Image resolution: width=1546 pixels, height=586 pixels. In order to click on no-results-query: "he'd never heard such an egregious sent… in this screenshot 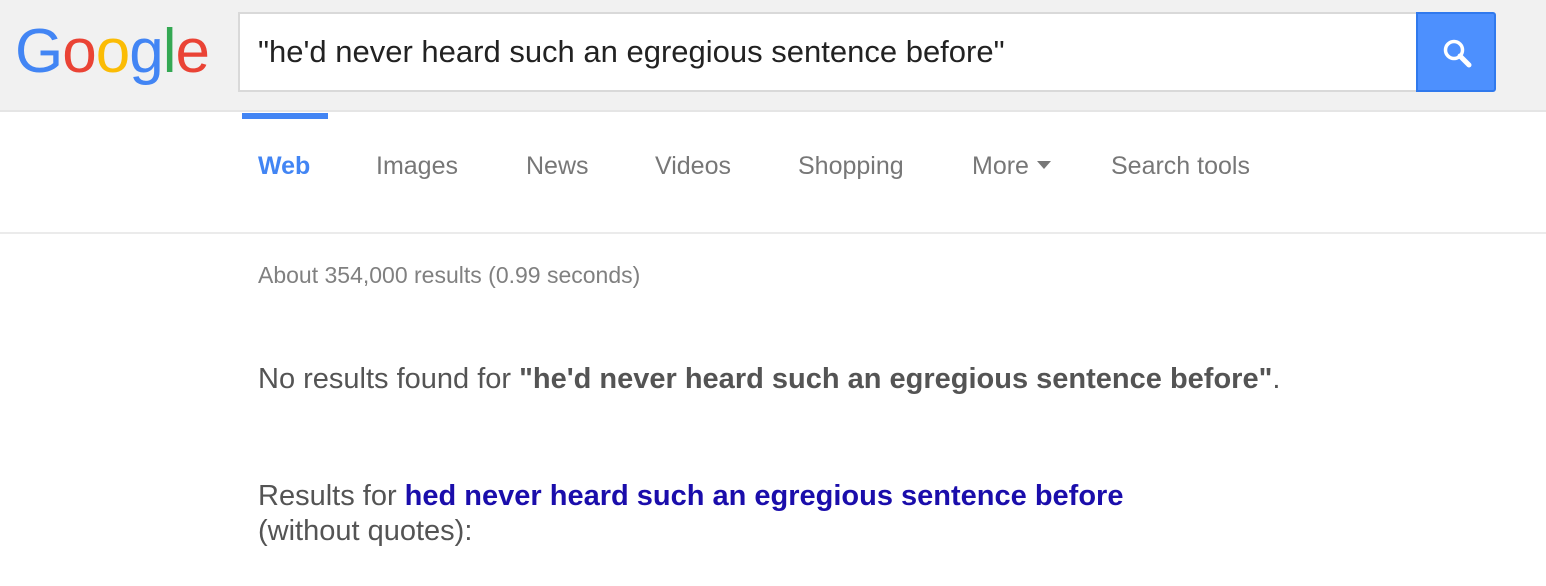, I will do `click(896, 379)`.